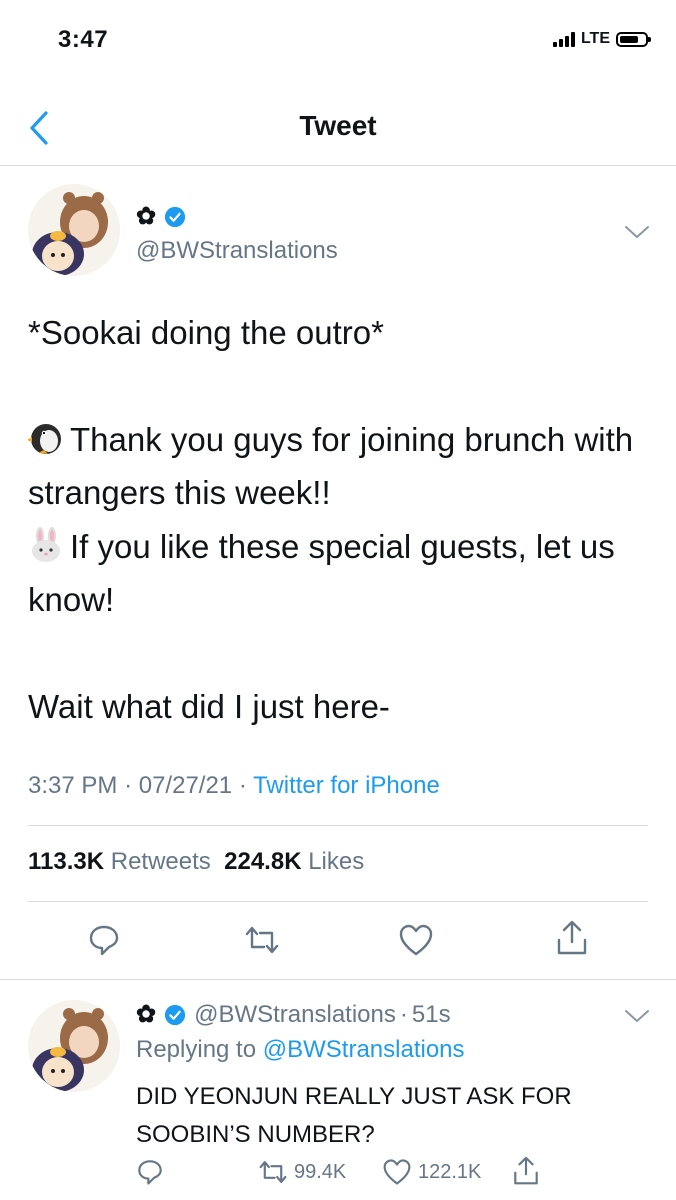  What do you see at coordinates (595, 38) in the screenshot?
I see `network-label: LTE` at bounding box center [595, 38].